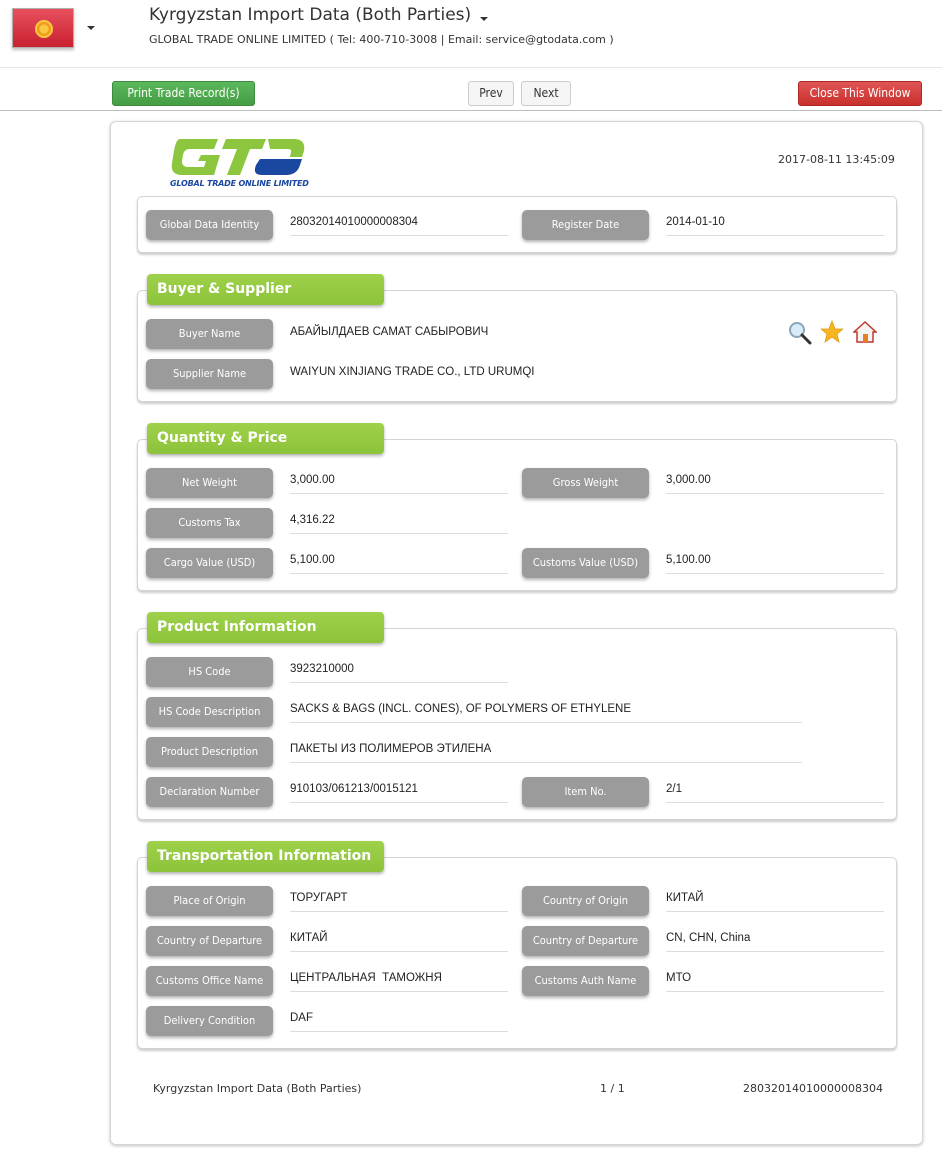 Image resolution: width=942 pixels, height=1149 pixels. What do you see at coordinates (209, 981) in the screenshot?
I see `customs-office-name-label: Customs Office Name` at bounding box center [209, 981].